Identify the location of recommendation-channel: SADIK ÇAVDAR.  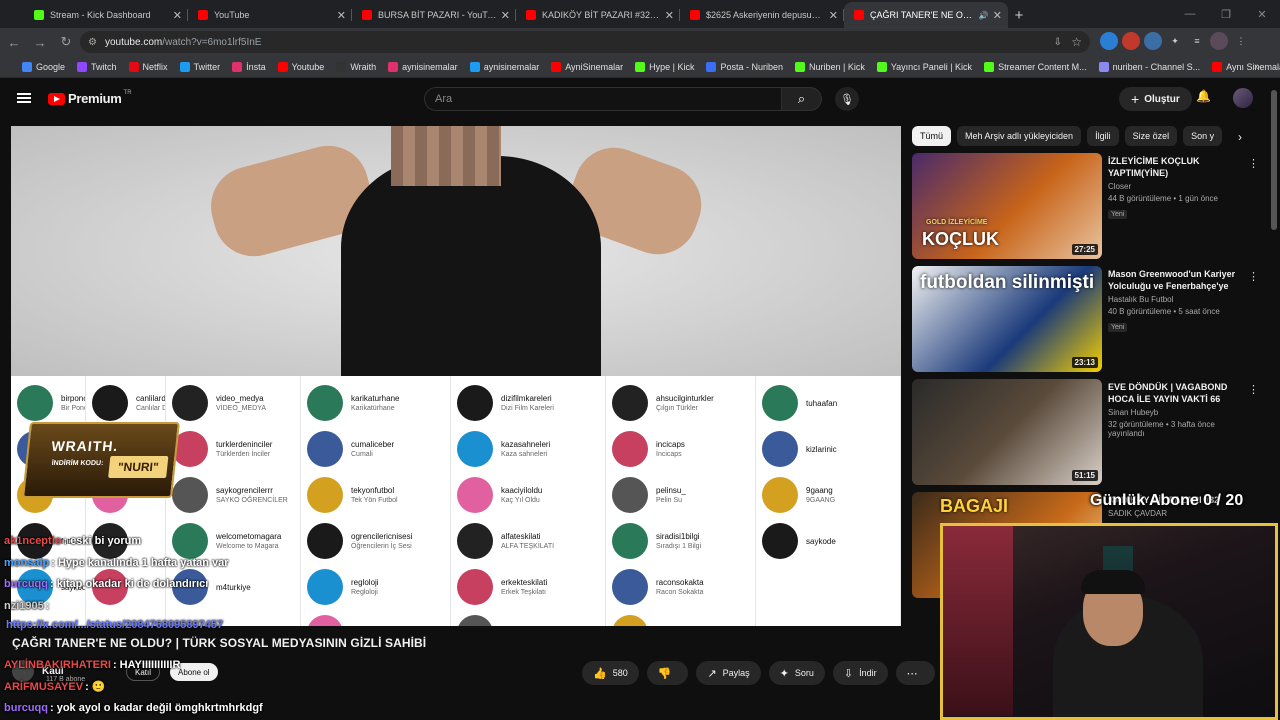
(1173, 513).